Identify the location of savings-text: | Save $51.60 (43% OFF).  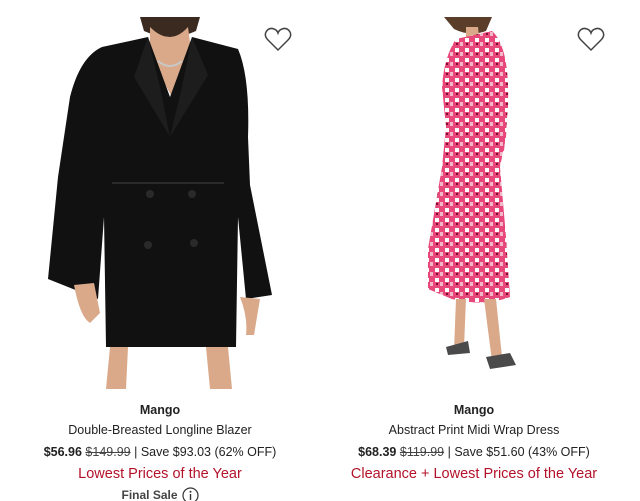
(518, 452).